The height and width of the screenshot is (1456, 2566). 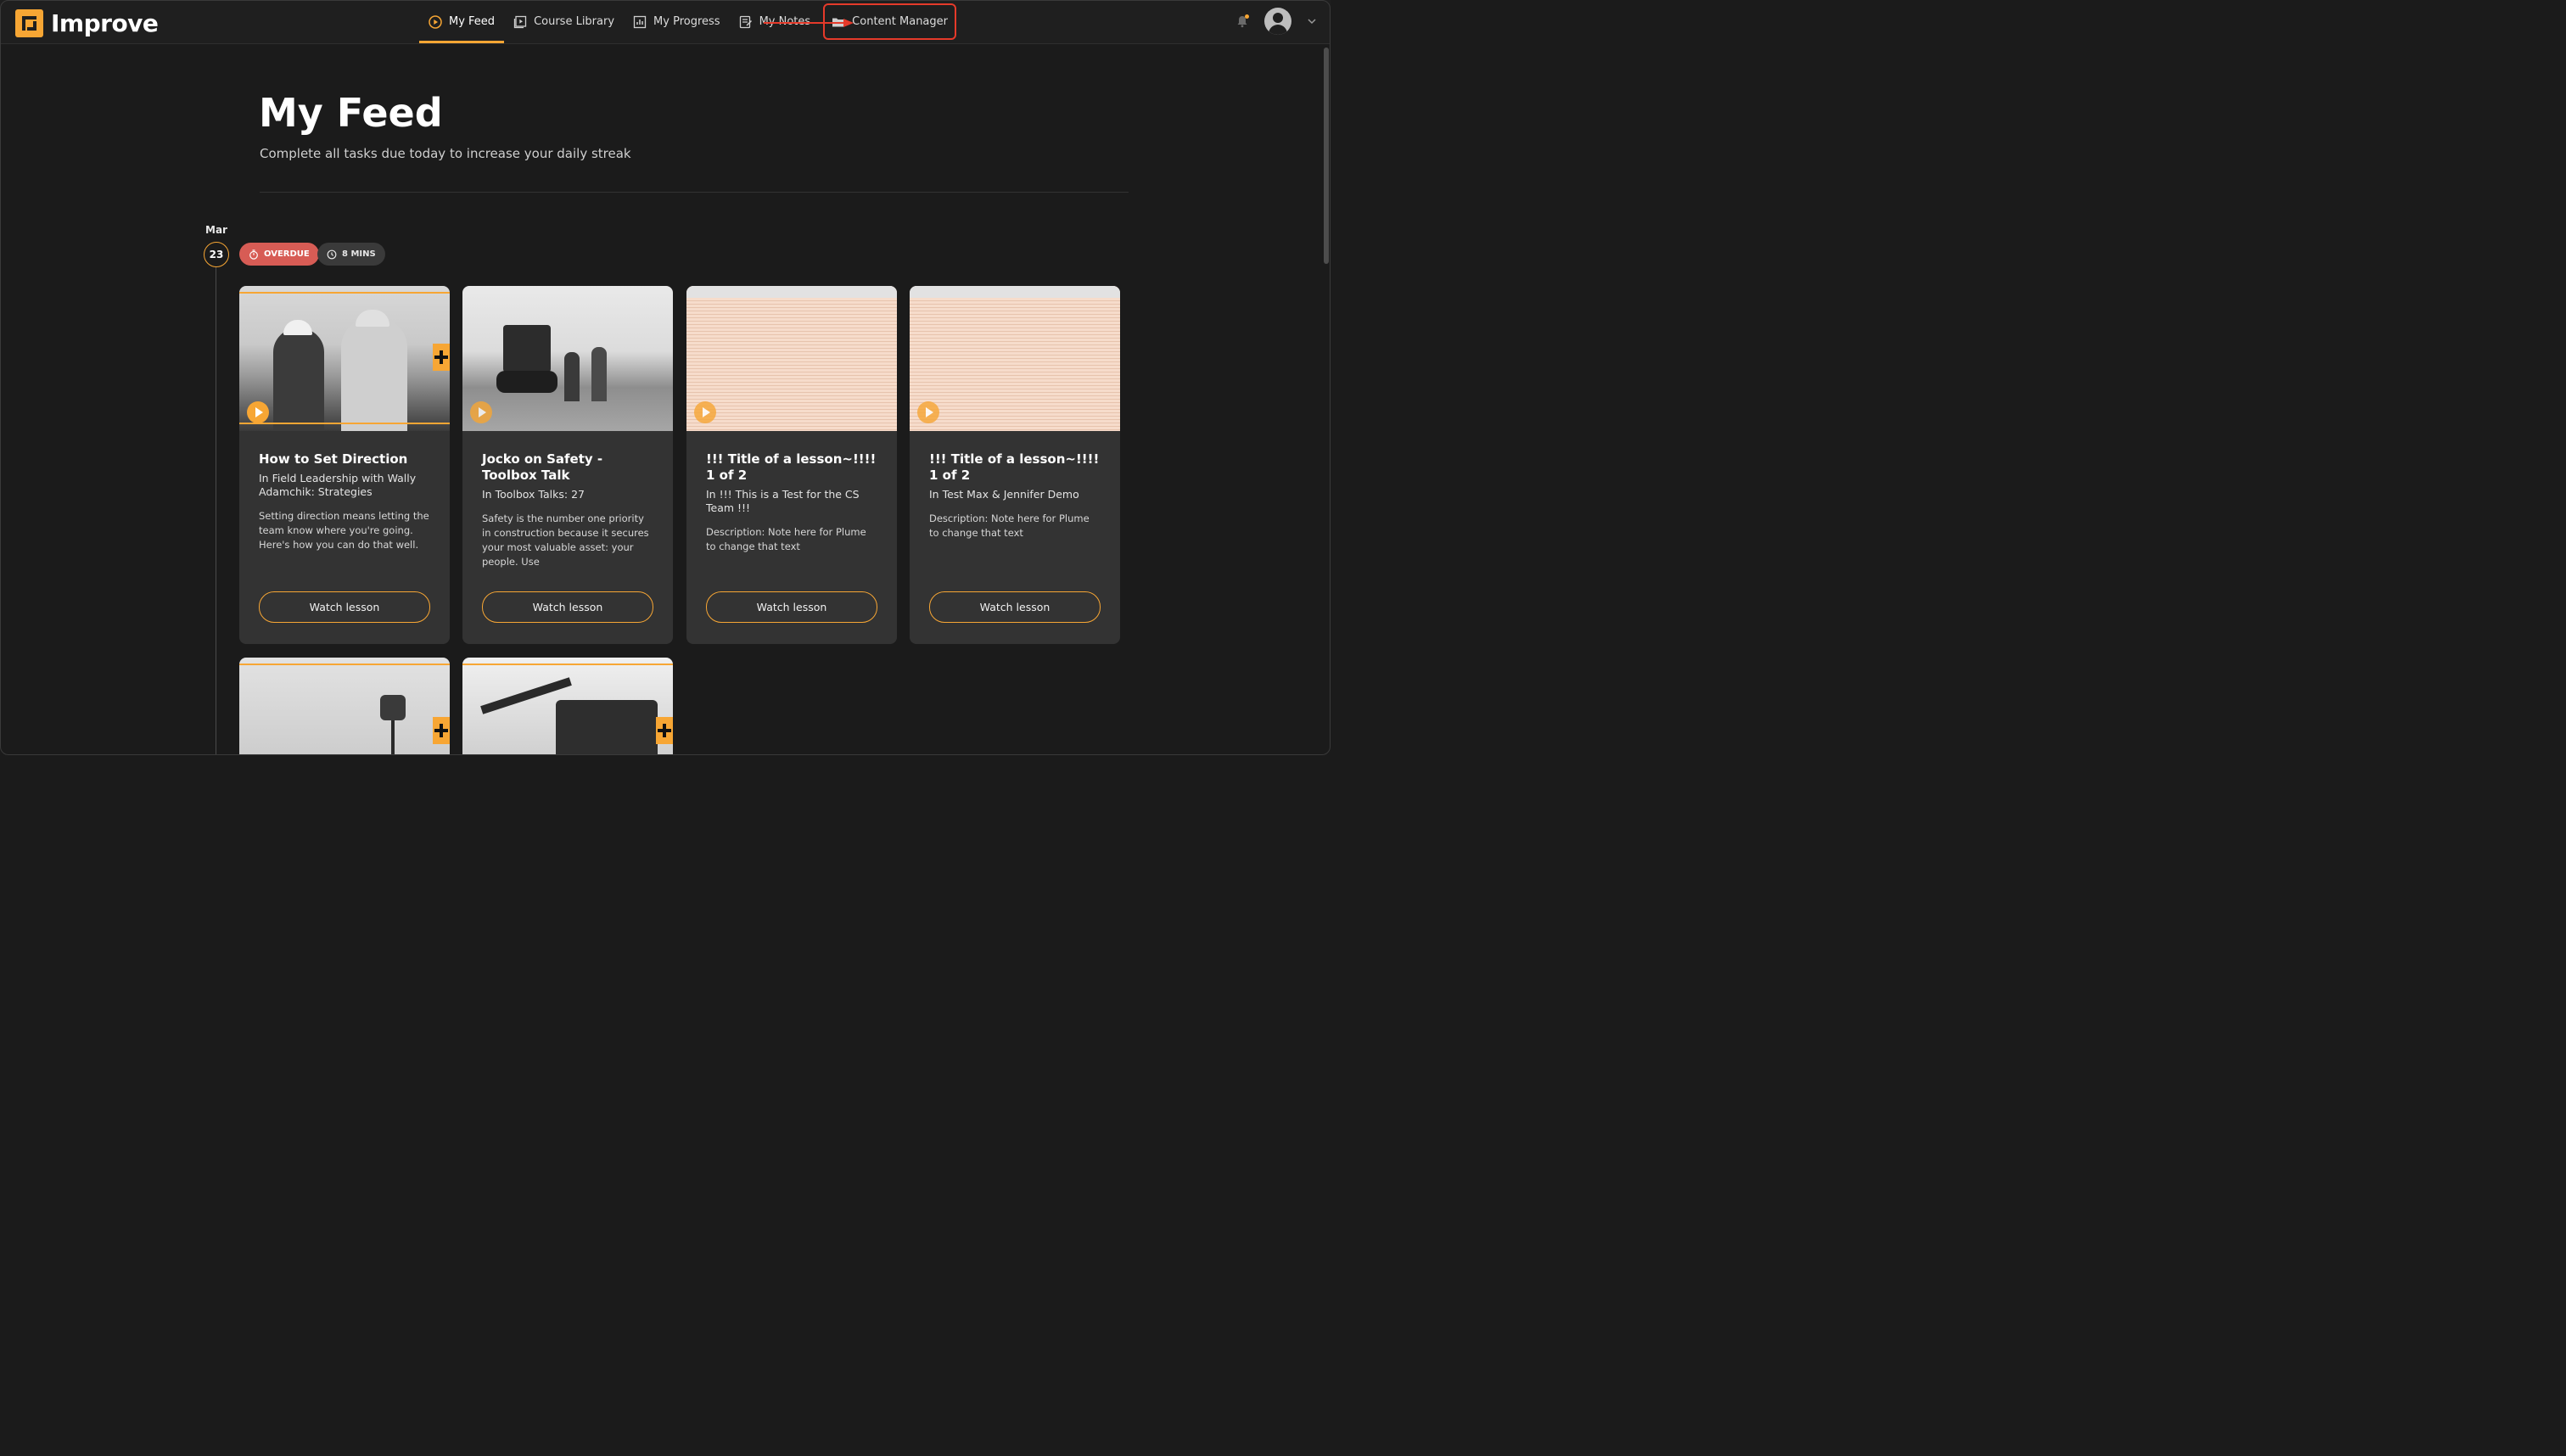 What do you see at coordinates (1247, 16) in the screenshot?
I see `notification-dot` at bounding box center [1247, 16].